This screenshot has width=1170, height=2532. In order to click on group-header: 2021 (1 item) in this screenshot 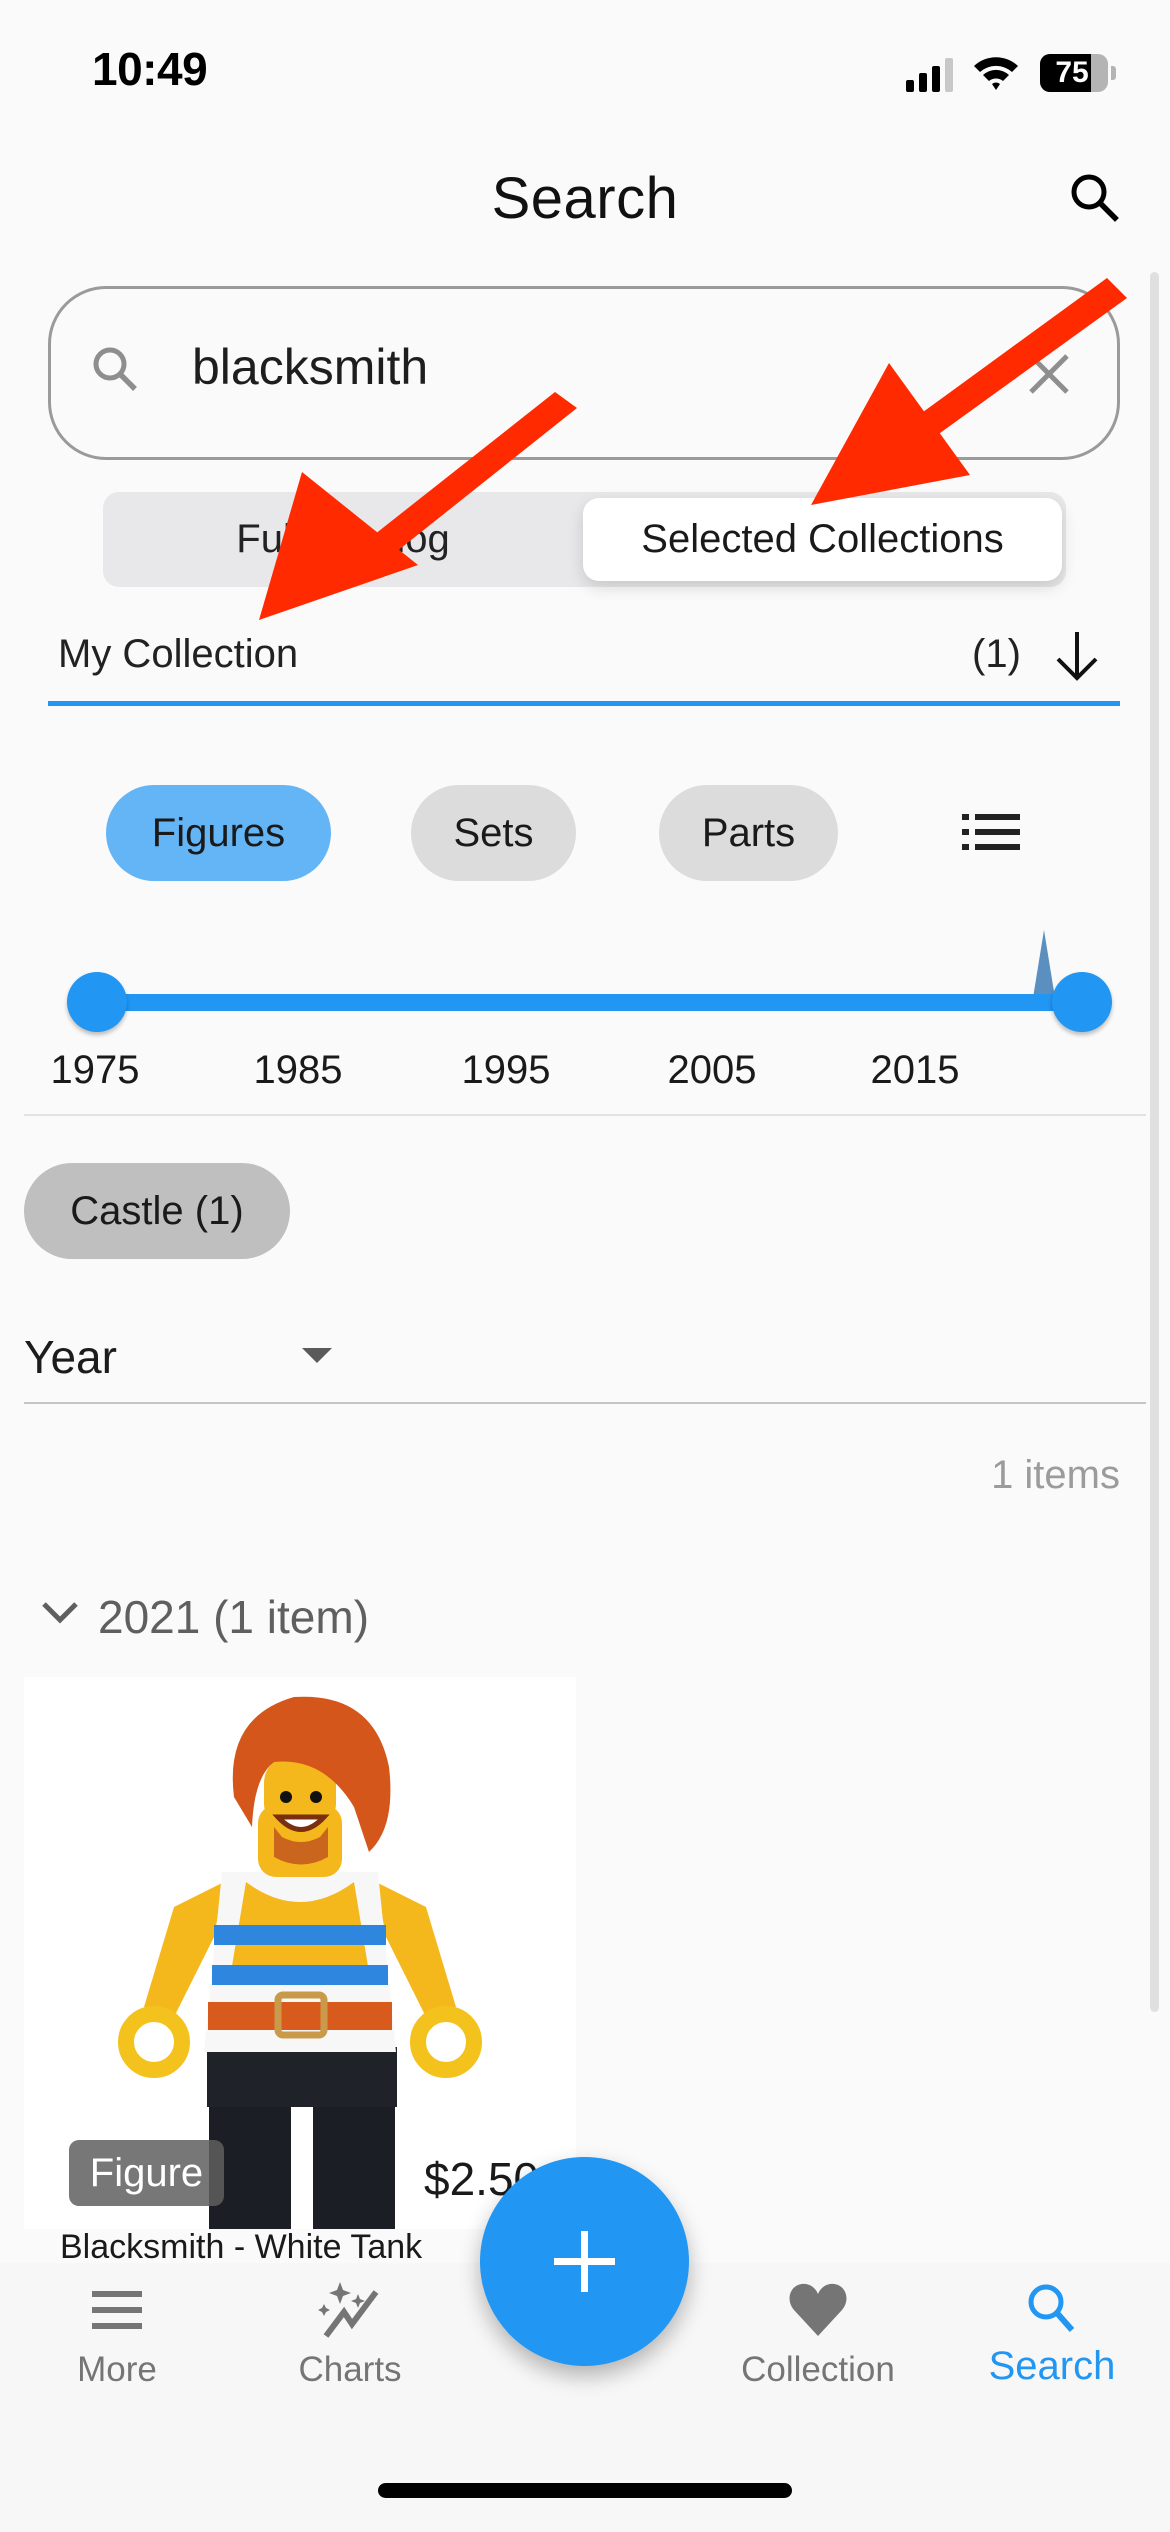, I will do `click(233, 1617)`.